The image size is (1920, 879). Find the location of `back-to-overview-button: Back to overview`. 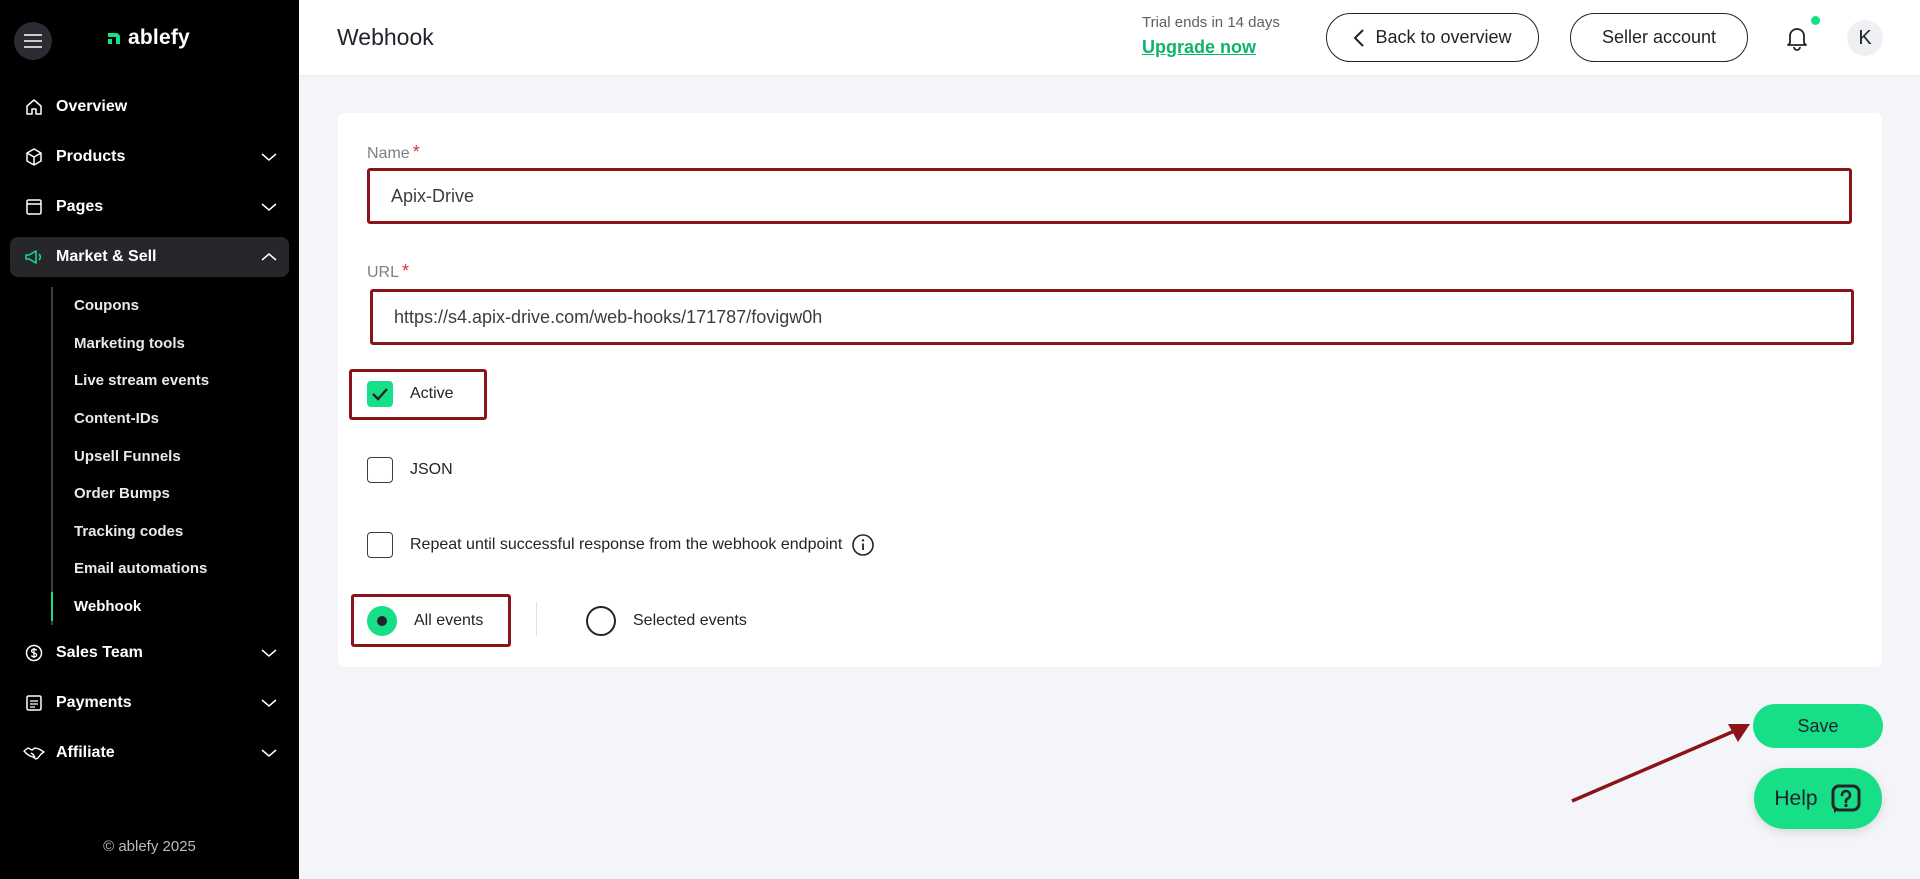

back-to-overview-button: Back to overview is located at coordinates (1432, 37).